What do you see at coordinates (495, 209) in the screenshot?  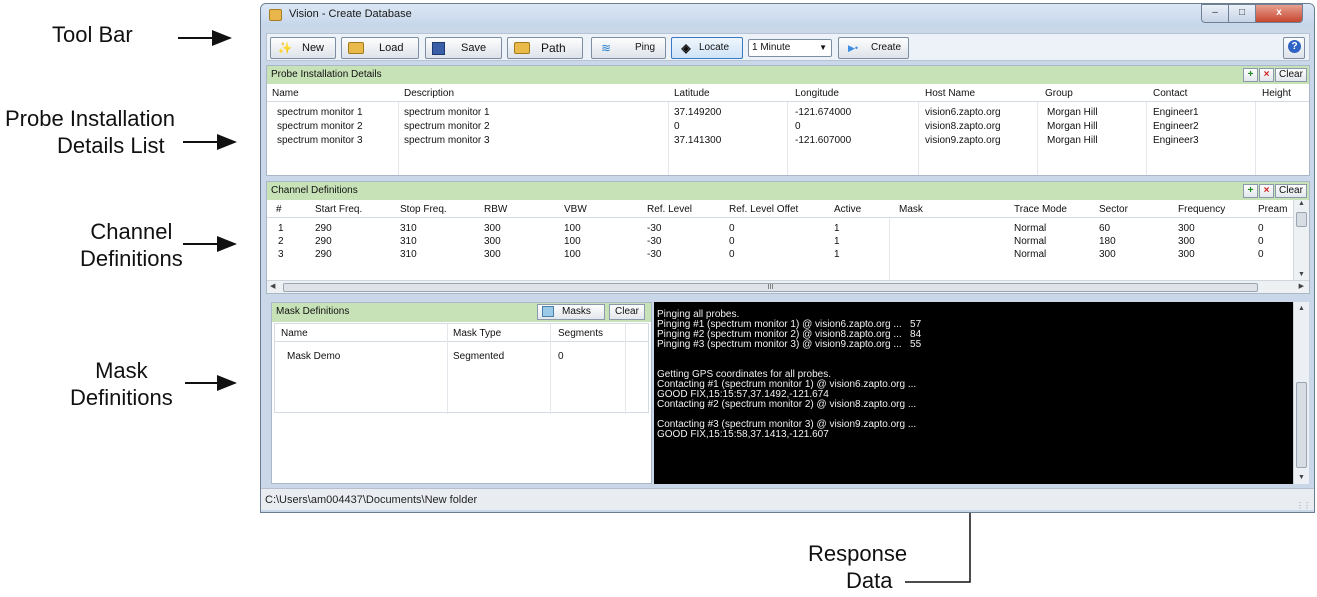 I see `channel-col: RBW` at bounding box center [495, 209].